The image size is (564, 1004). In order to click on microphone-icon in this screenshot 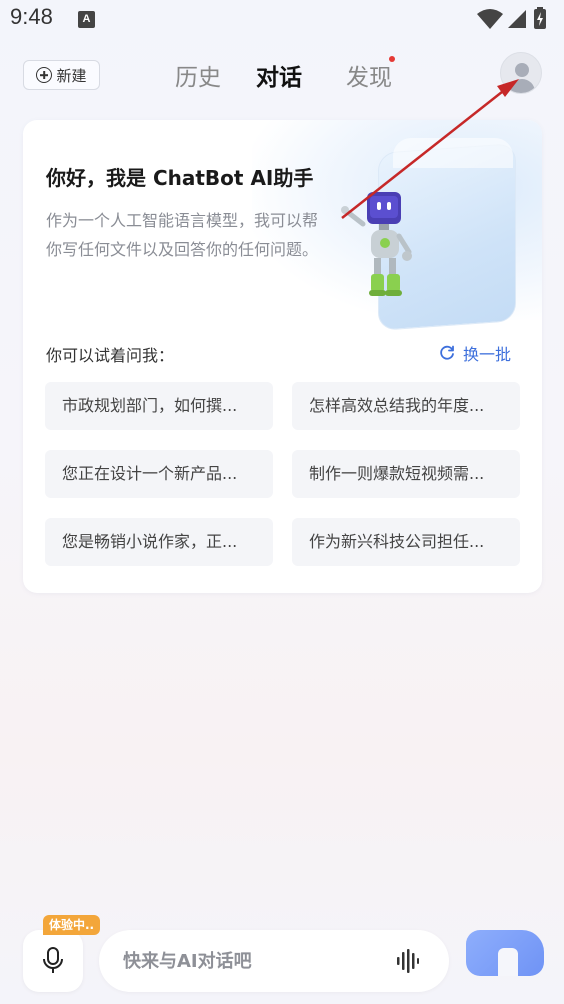, I will do `click(53, 960)`.